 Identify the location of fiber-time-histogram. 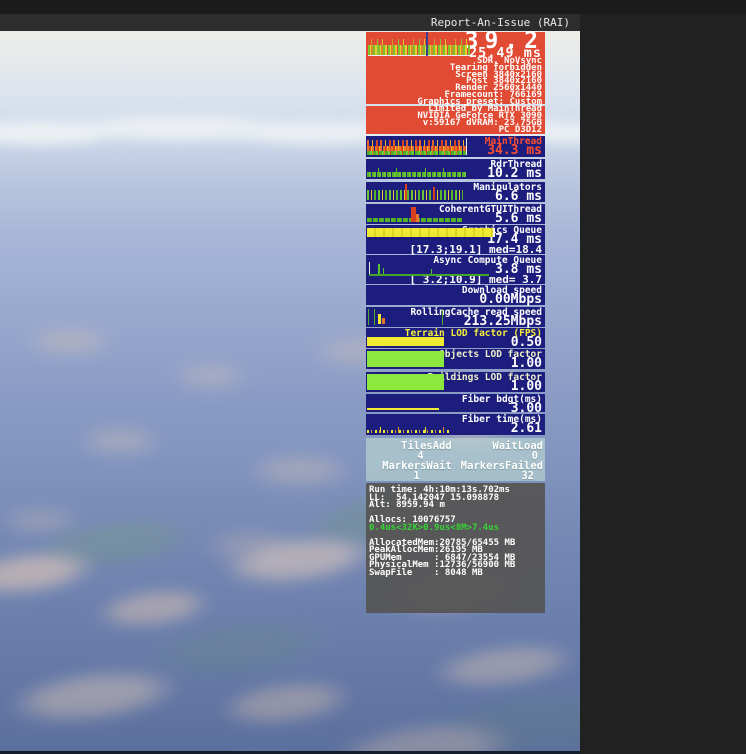
(409, 429).